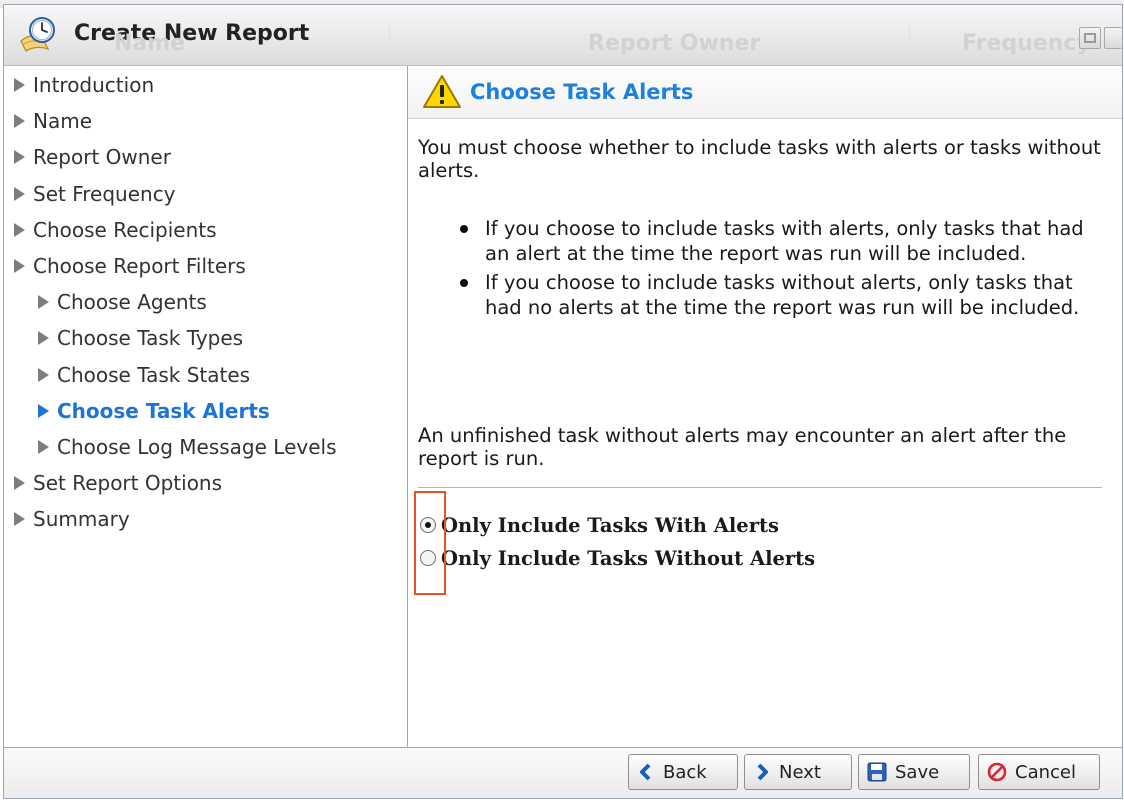 The height and width of the screenshot is (802, 1124). Describe the element at coordinates (877, 772) in the screenshot. I see `floppy-disk-icon` at that location.